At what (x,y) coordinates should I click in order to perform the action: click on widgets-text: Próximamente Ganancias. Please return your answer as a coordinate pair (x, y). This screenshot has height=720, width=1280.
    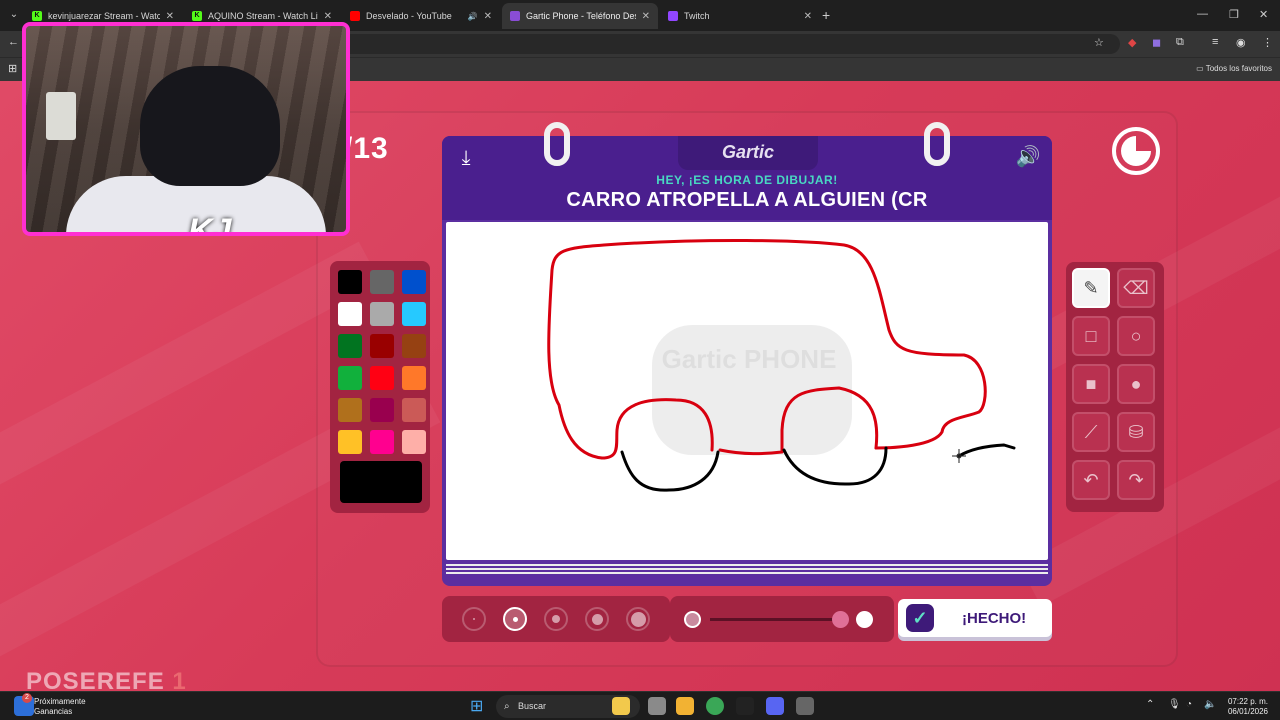
    Looking at the image, I should click on (60, 707).